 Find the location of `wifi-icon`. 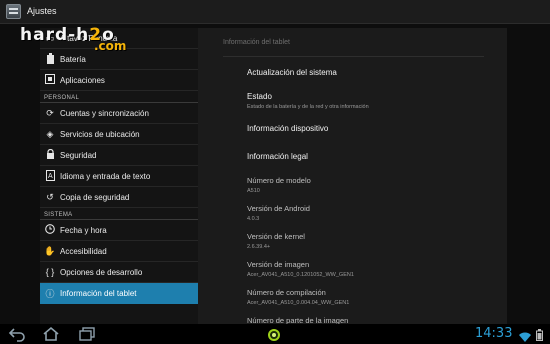

wifi-icon is located at coordinates (525, 336).